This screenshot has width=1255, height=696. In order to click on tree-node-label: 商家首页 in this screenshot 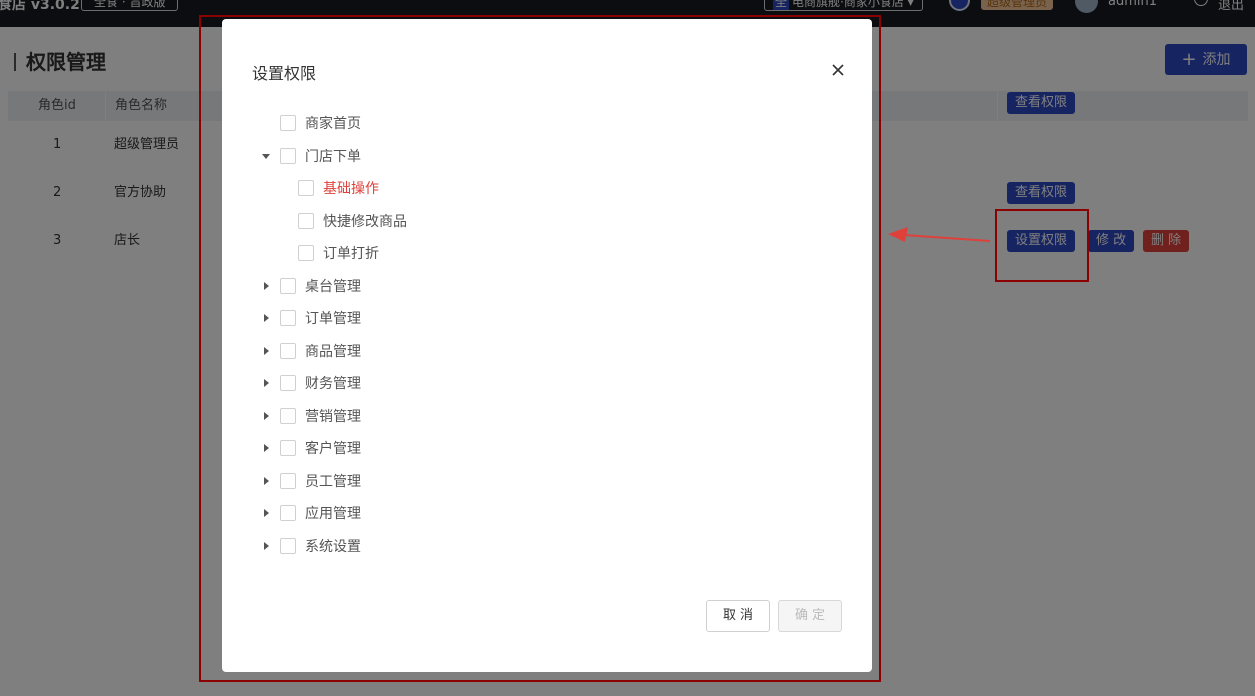, I will do `click(333, 124)`.